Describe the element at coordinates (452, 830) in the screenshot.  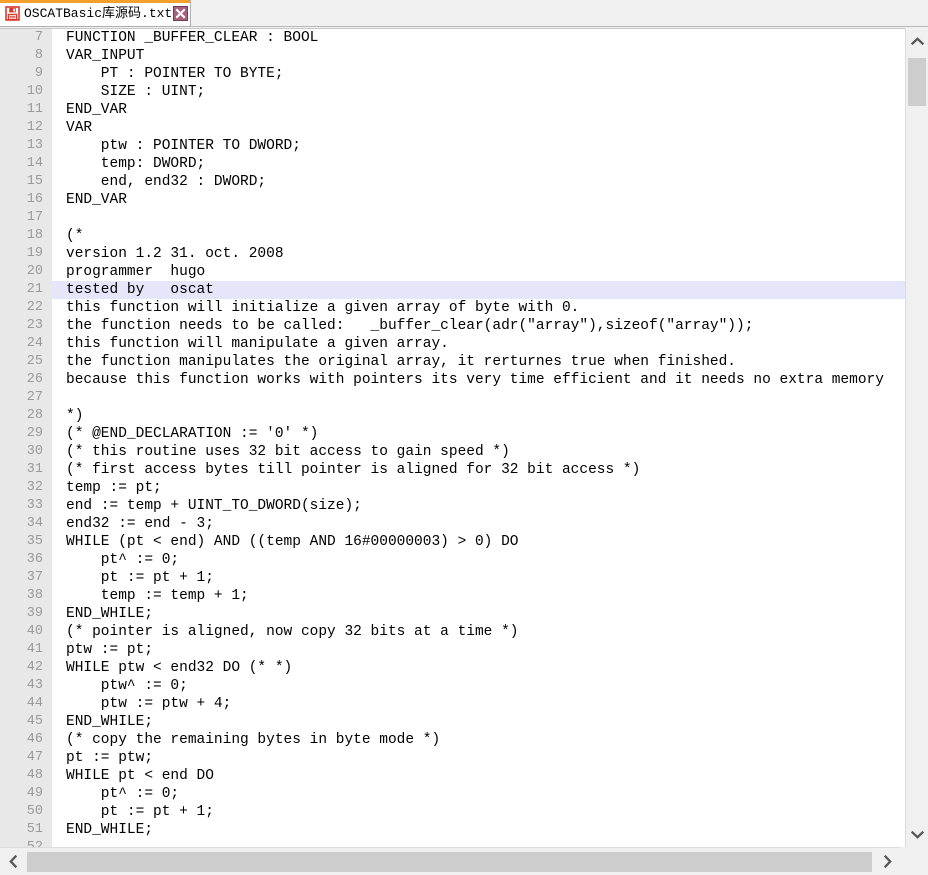
I see `code-line-row: 51 END_WHILE;` at that location.